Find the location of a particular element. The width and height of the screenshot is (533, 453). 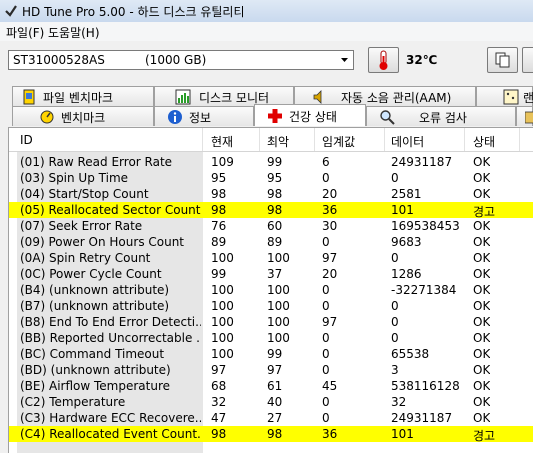

attr-id: (09) Power On Hours Count is located at coordinates (102, 242).